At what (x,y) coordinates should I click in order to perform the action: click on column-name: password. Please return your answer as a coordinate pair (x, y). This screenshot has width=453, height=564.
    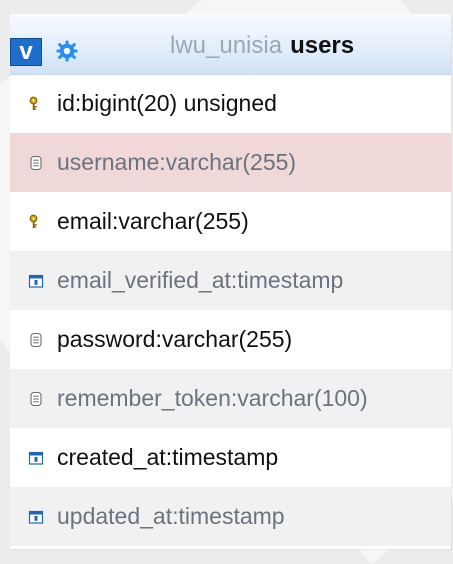
    Looking at the image, I should click on (106, 339).